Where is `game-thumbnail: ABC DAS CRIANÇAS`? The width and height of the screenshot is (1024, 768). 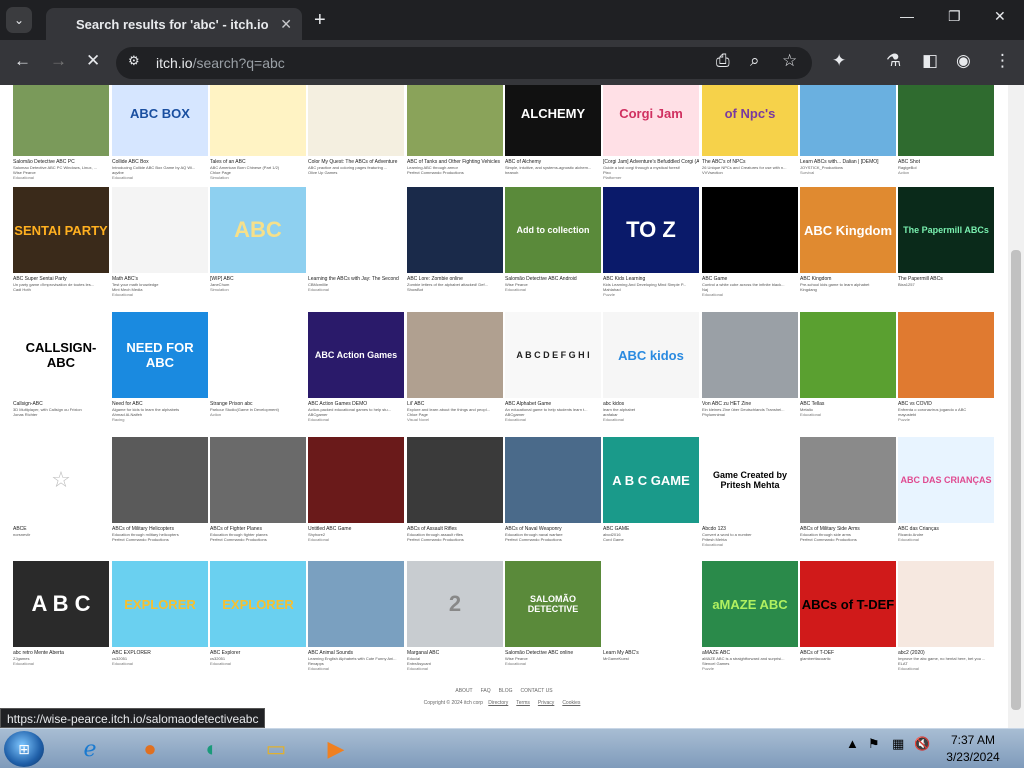
game-thumbnail: ABC DAS CRIANÇAS is located at coordinates (946, 480).